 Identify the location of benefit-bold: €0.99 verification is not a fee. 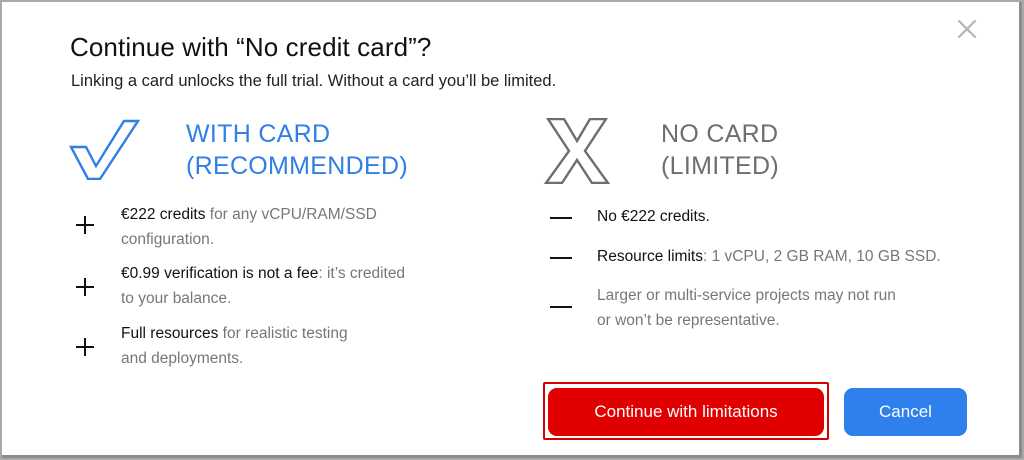
(220, 273).